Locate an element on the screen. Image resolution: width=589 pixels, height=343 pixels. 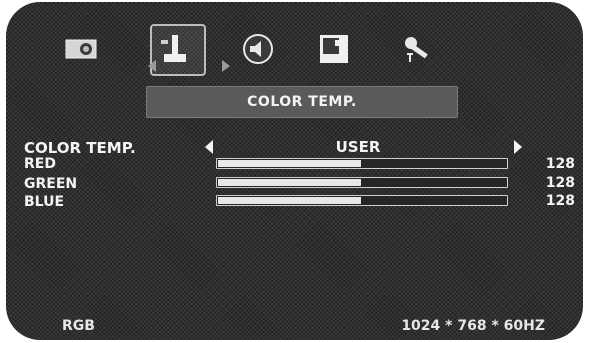
color-temp-next-arrow-icon is located at coordinates (518, 147).